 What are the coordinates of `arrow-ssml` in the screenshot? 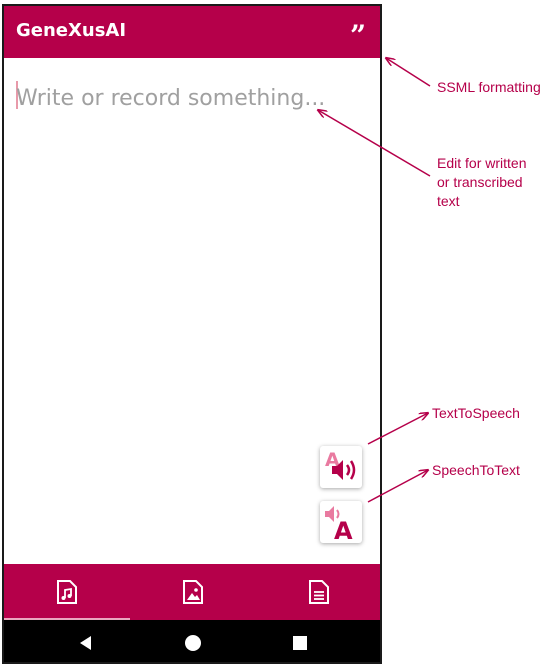 It's located at (408, 72).